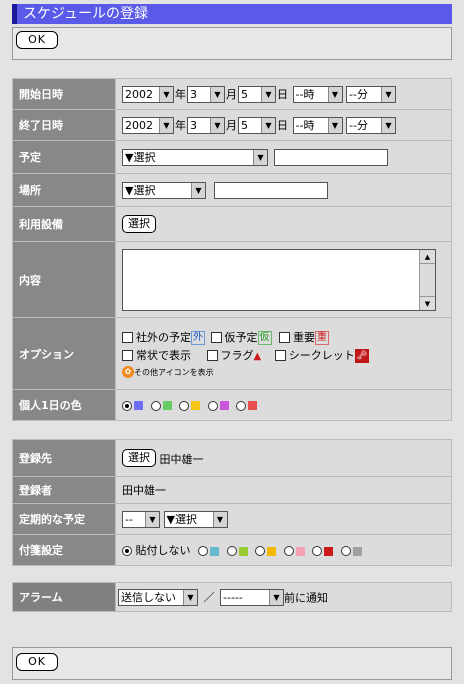 The width and height of the screenshot is (464, 684). Describe the element at coordinates (158, 597) in the screenshot. I see `alarm-send-select: 送信しない ▼` at that location.